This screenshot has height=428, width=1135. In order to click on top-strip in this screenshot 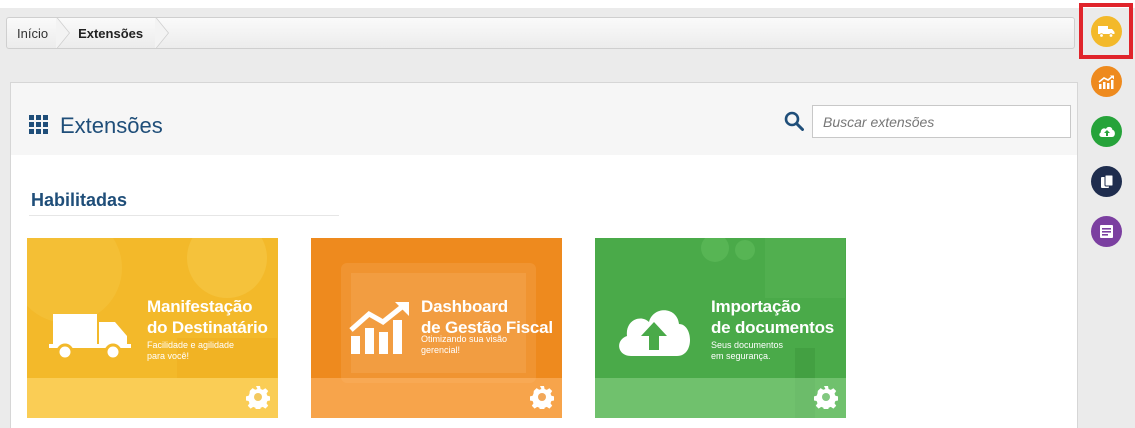, I will do `click(567, 4)`.